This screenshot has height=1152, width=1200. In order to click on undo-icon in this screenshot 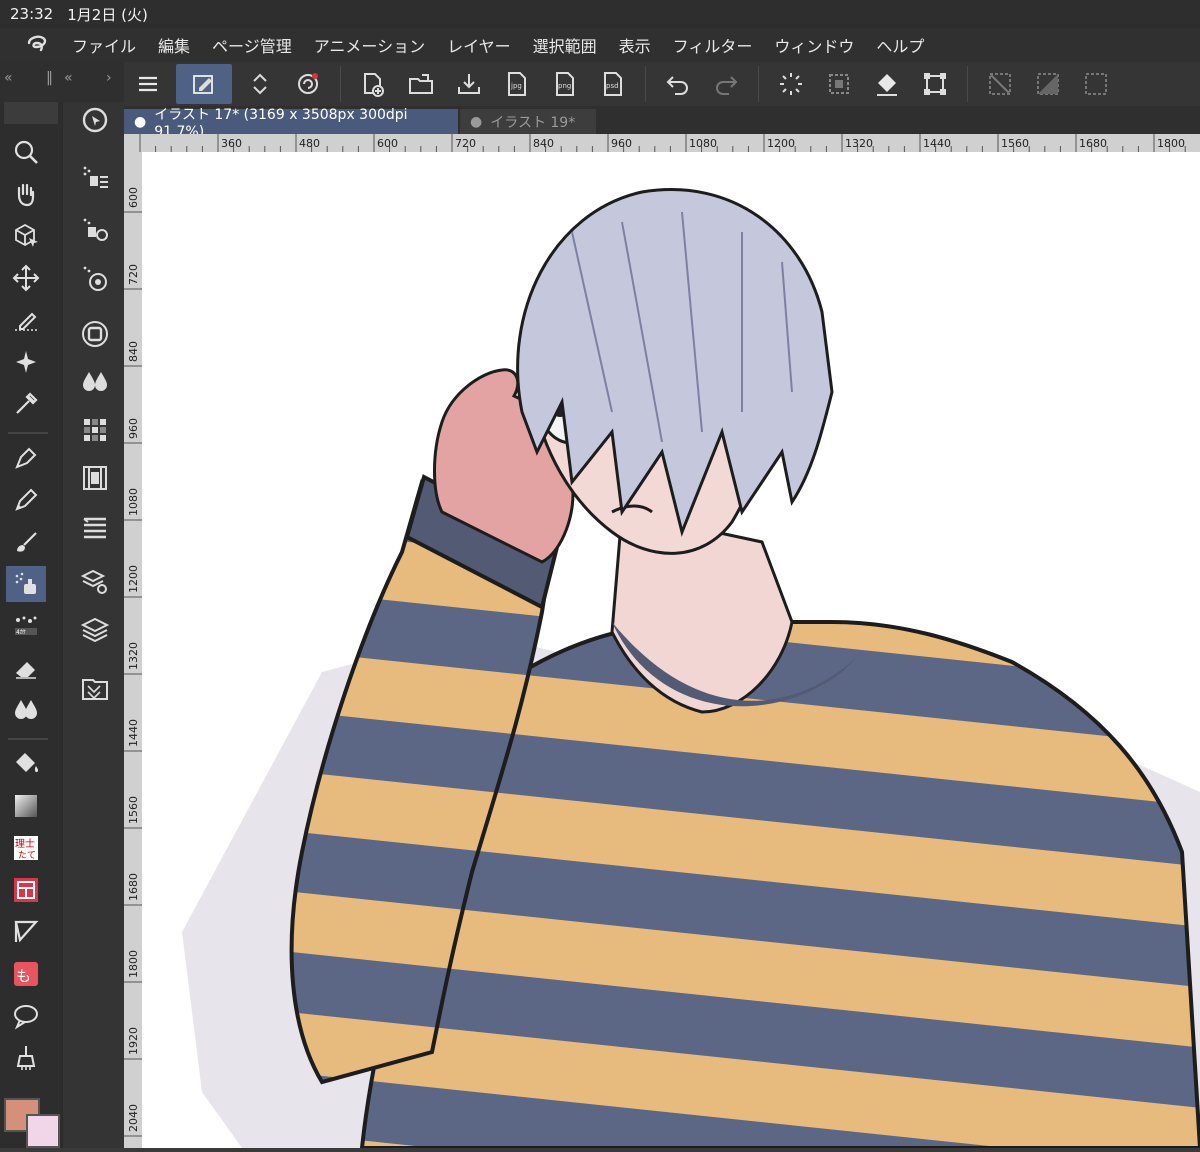, I will do `click(678, 84)`.